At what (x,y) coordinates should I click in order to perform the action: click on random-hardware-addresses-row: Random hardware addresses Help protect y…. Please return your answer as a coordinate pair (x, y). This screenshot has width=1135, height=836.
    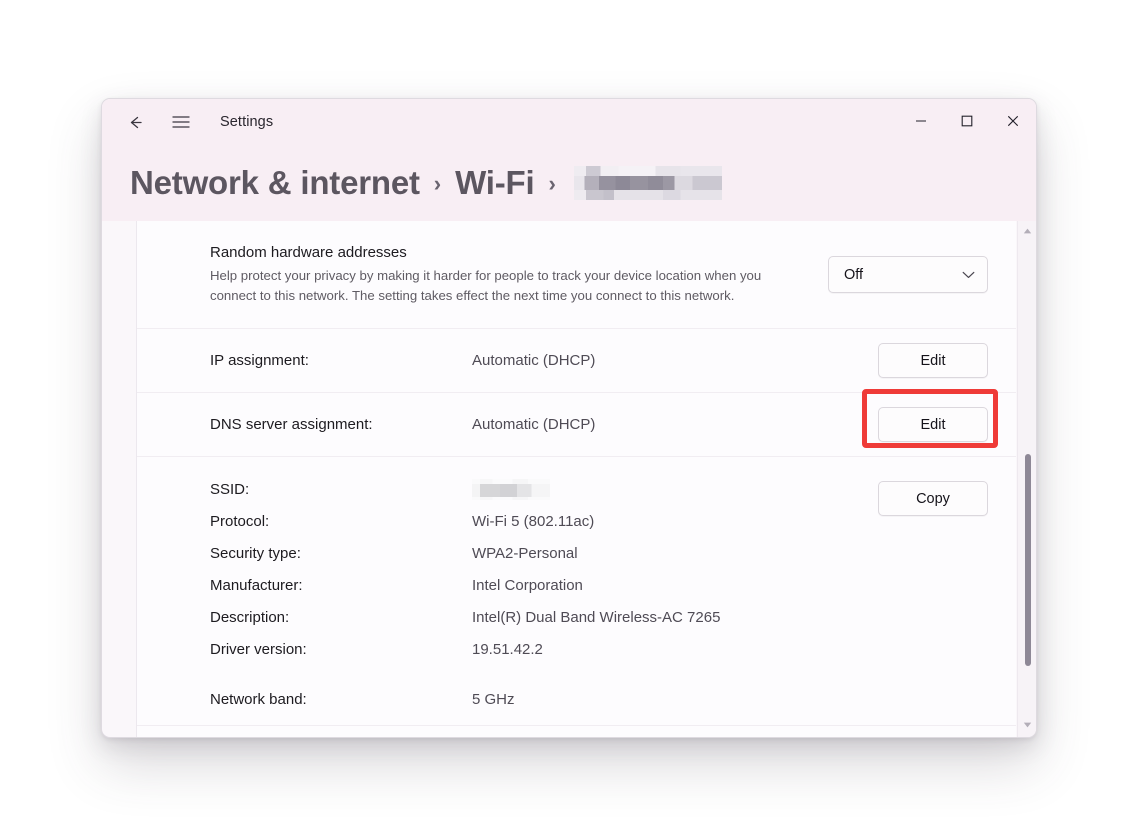
    Looking at the image, I should click on (576, 275).